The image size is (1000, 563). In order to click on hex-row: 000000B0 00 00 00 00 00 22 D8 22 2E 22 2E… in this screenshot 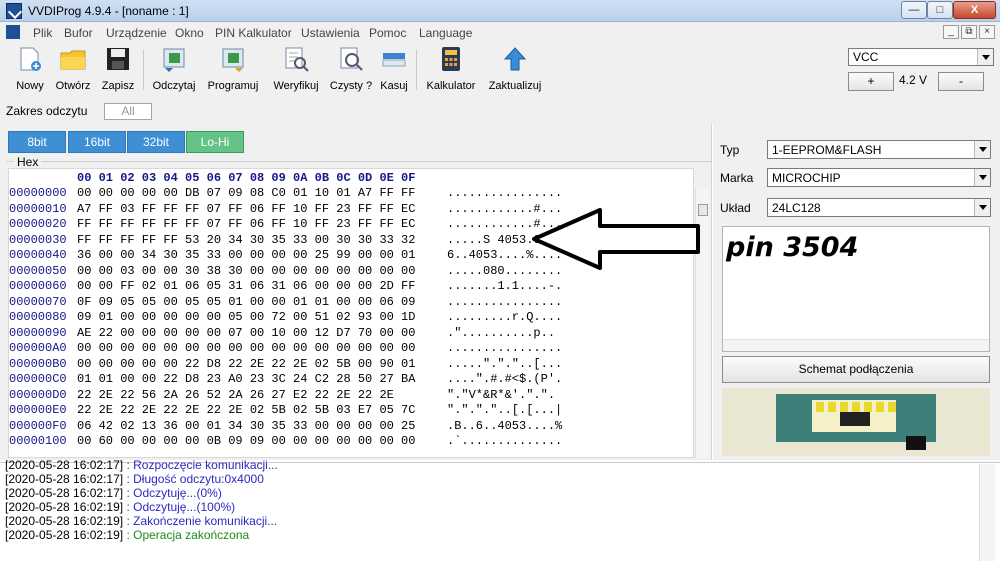, I will do `click(285, 364)`.